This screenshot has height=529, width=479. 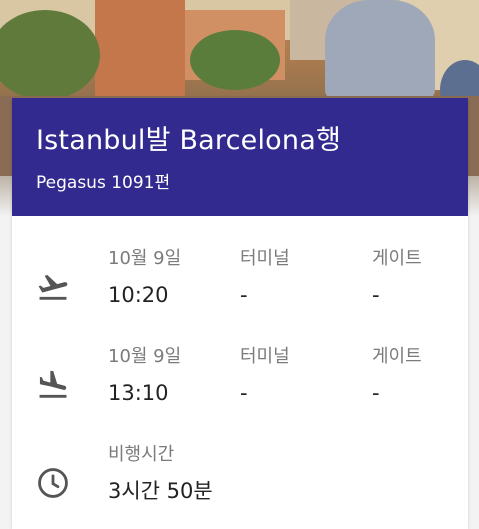 I want to click on arrival-time: 13:10, so click(x=138, y=393).